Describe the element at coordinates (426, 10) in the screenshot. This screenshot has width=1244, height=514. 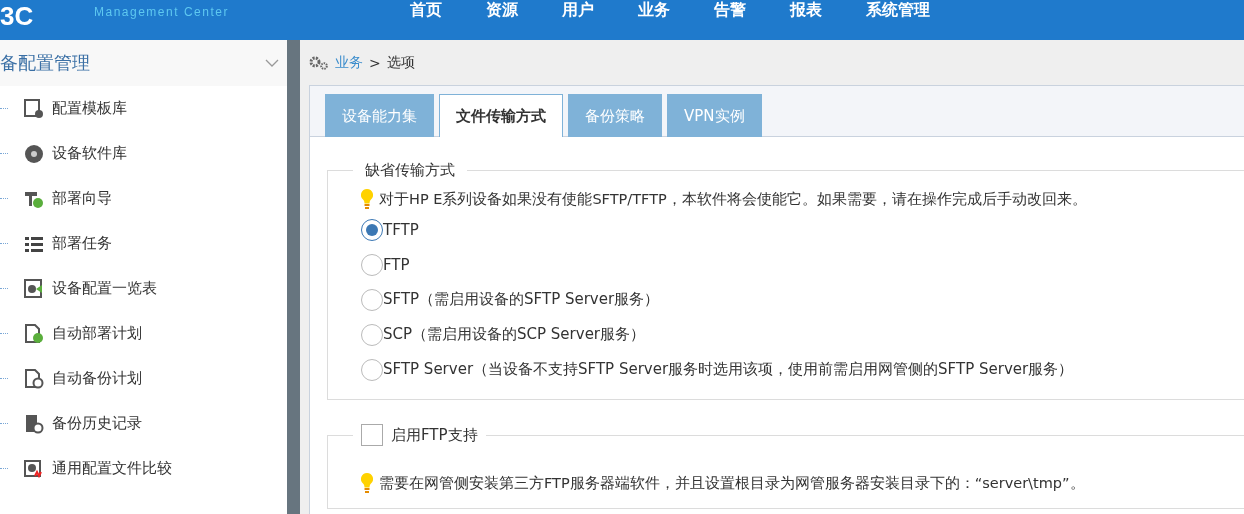
I see `nav-item: 首页` at that location.